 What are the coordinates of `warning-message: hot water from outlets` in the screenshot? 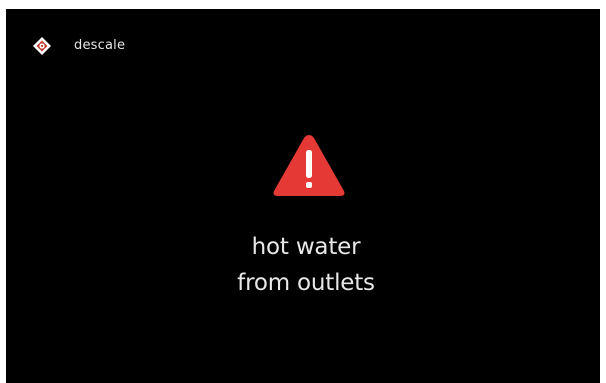 It's located at (306, 265).